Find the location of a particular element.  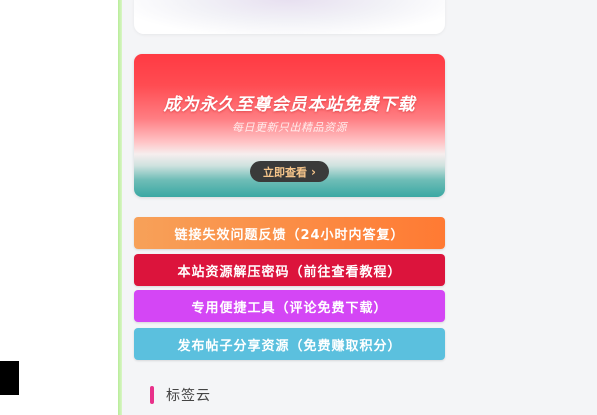

chevron-right-icon: › is located at coordinates (313, 171).